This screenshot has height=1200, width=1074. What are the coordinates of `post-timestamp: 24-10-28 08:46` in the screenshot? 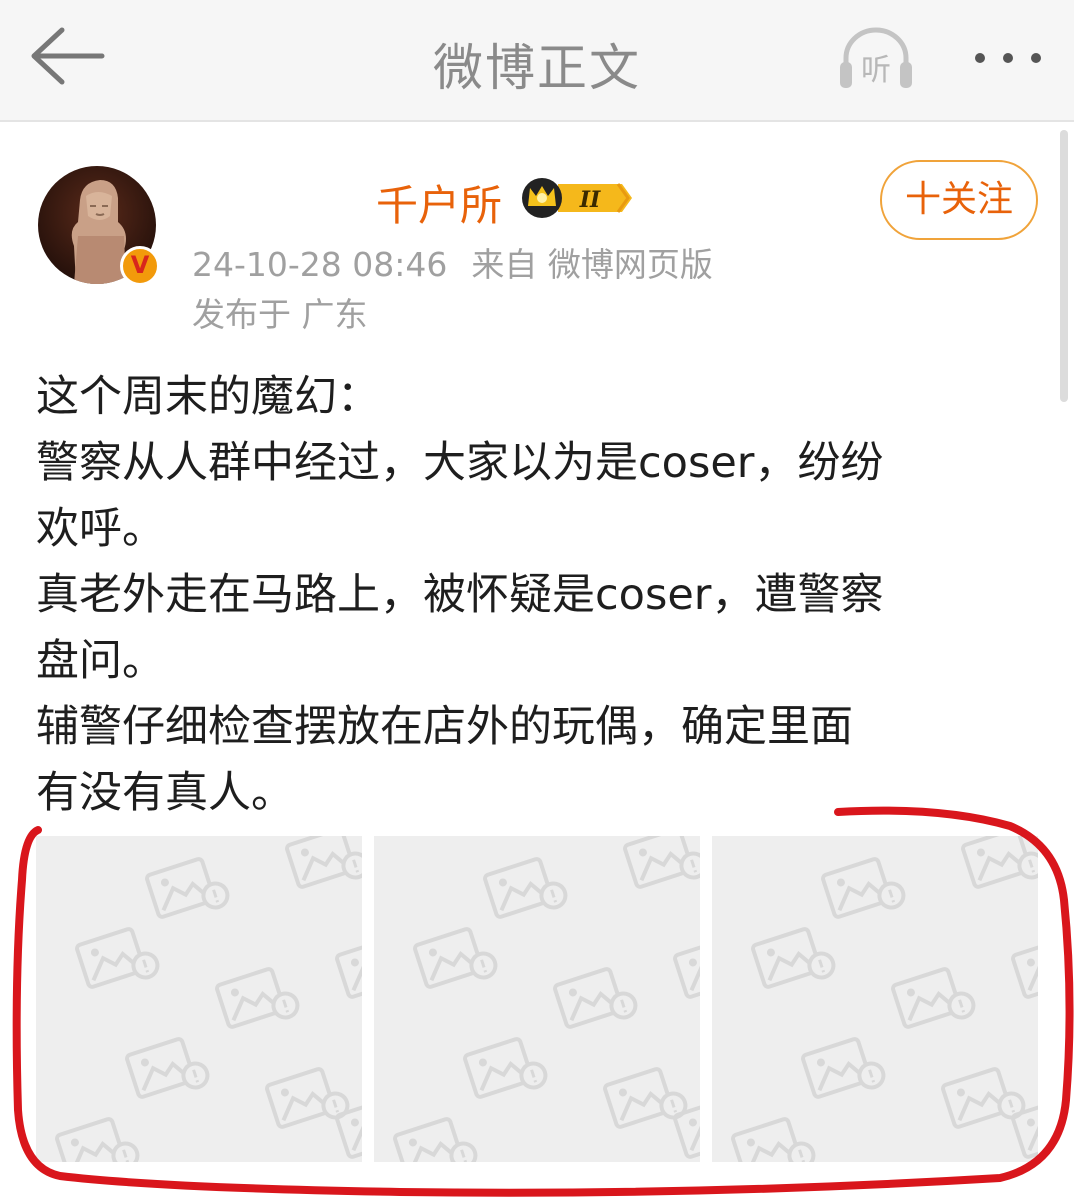 It's located at (320, 264).